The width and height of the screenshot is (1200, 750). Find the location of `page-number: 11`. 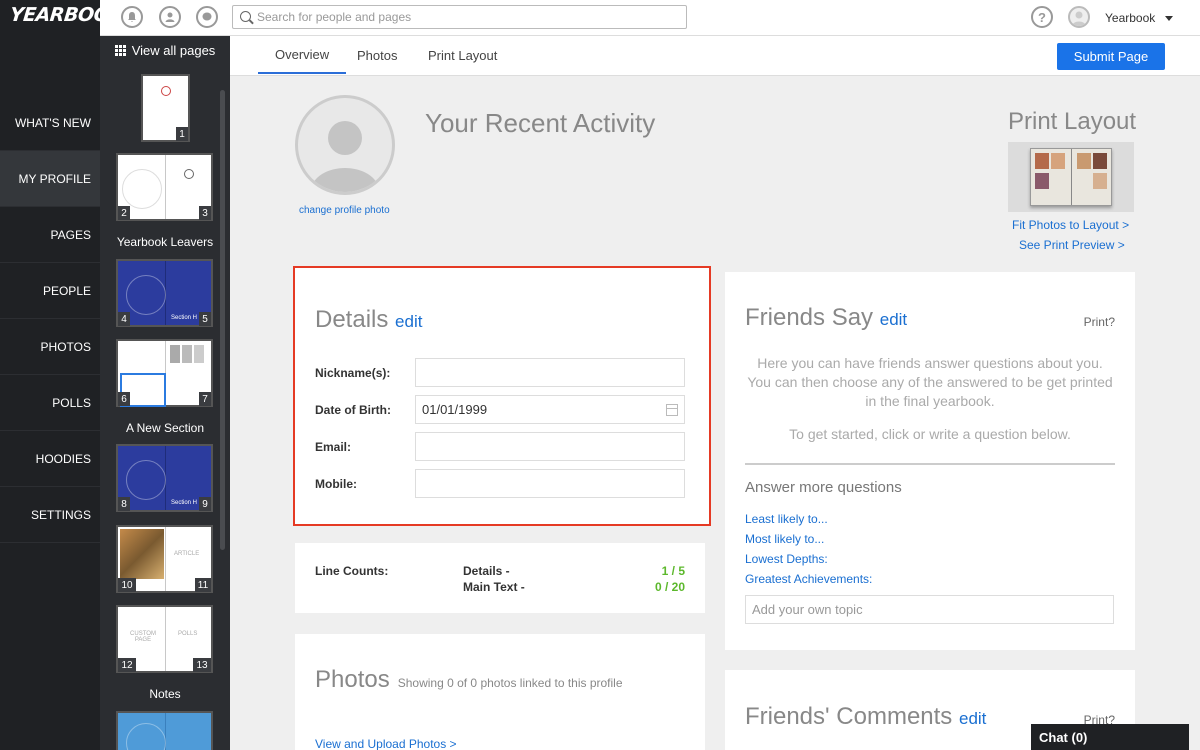

page-number: 11 is located at coordinates (203, 585).